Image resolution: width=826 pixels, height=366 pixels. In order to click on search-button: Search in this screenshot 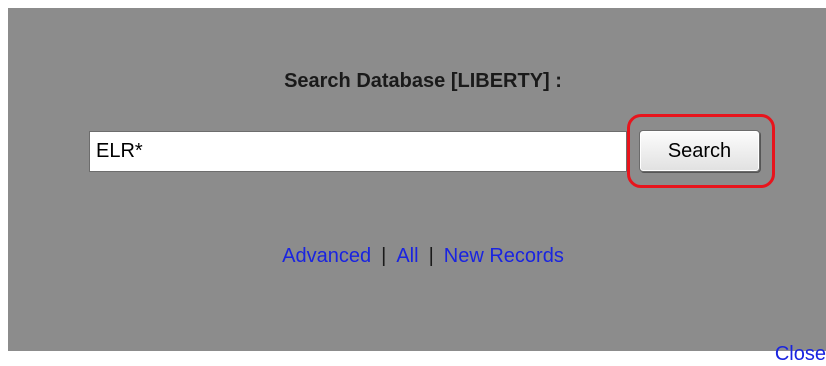, I will do `click(699, 151)`.